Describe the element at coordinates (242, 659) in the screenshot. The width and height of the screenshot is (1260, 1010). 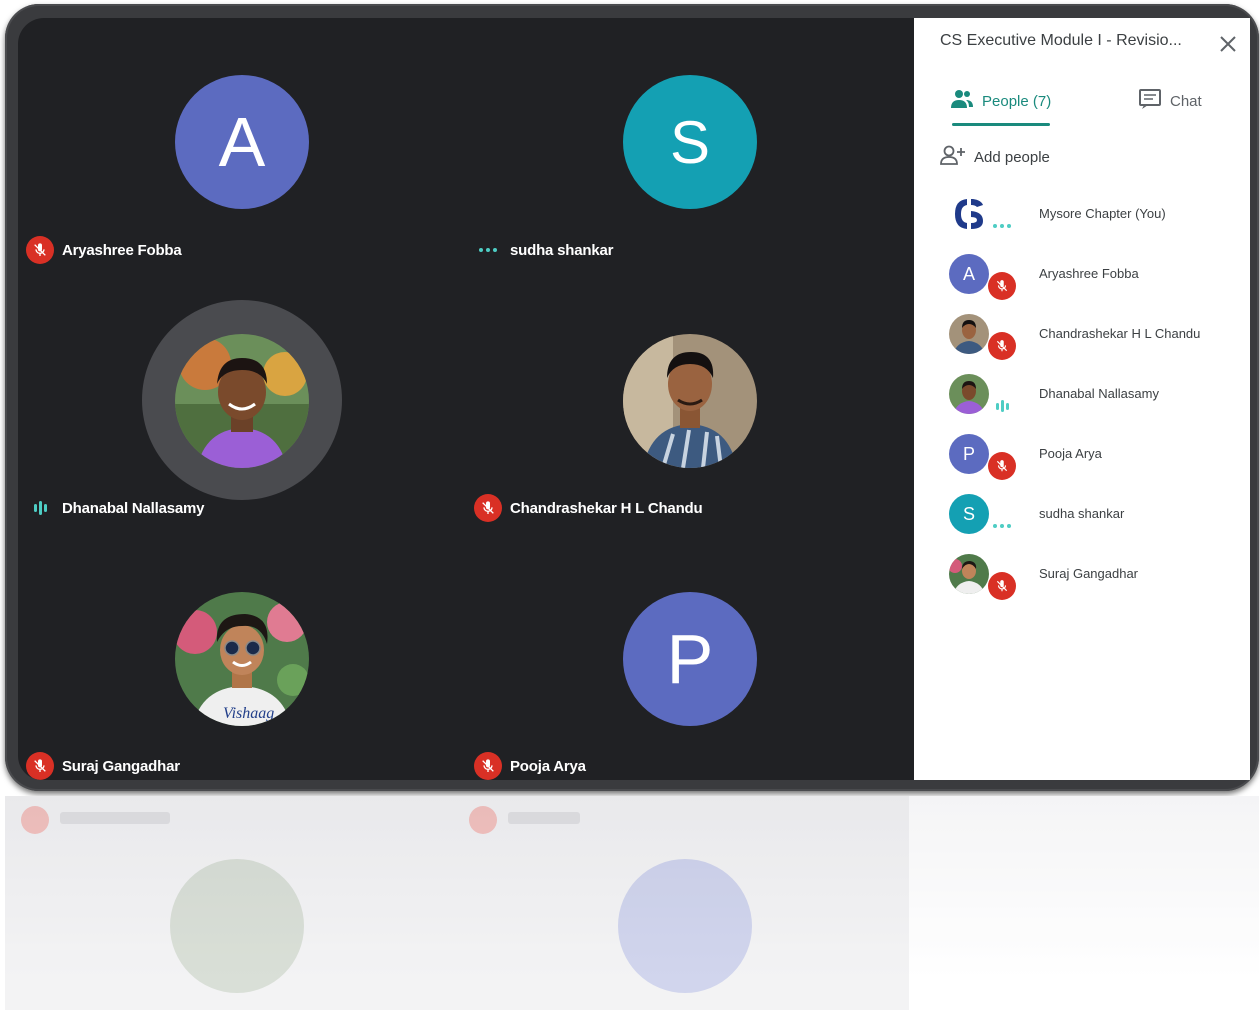
I see `avatar-photo: Vishaag` at that location.